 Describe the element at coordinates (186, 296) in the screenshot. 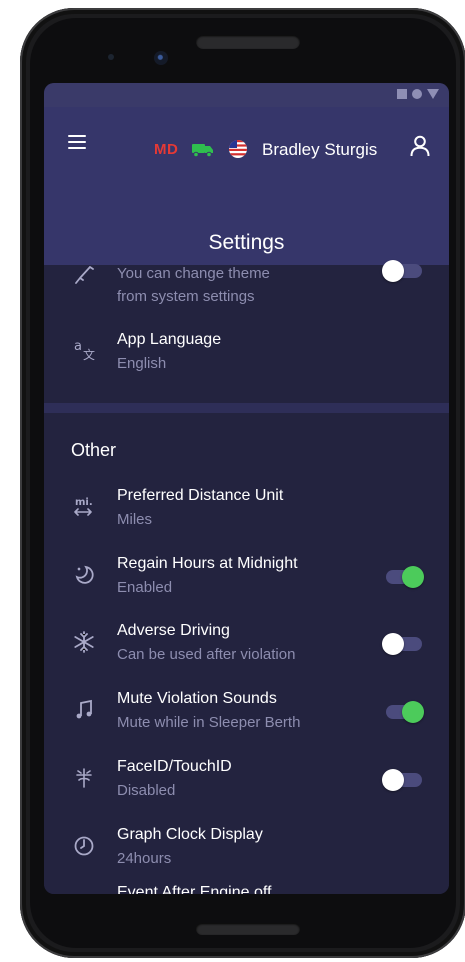

I see `theme-subtitle-line2: from system settings` at that location.